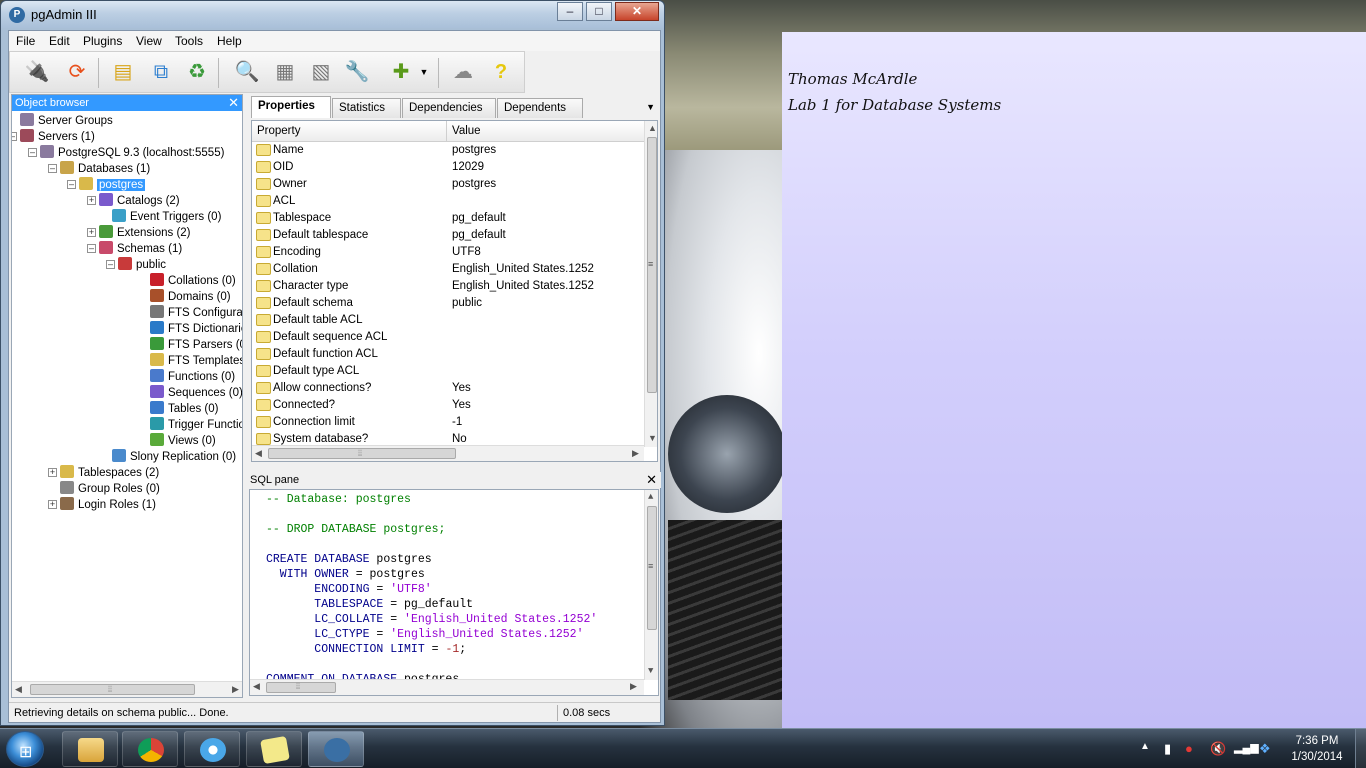 The height and width of the screenshot is (768, 1366). What do you see at coordinates (59, 41) in the screenshot?
I see `menu-edit: Edit` at bounding box center [59, 41].